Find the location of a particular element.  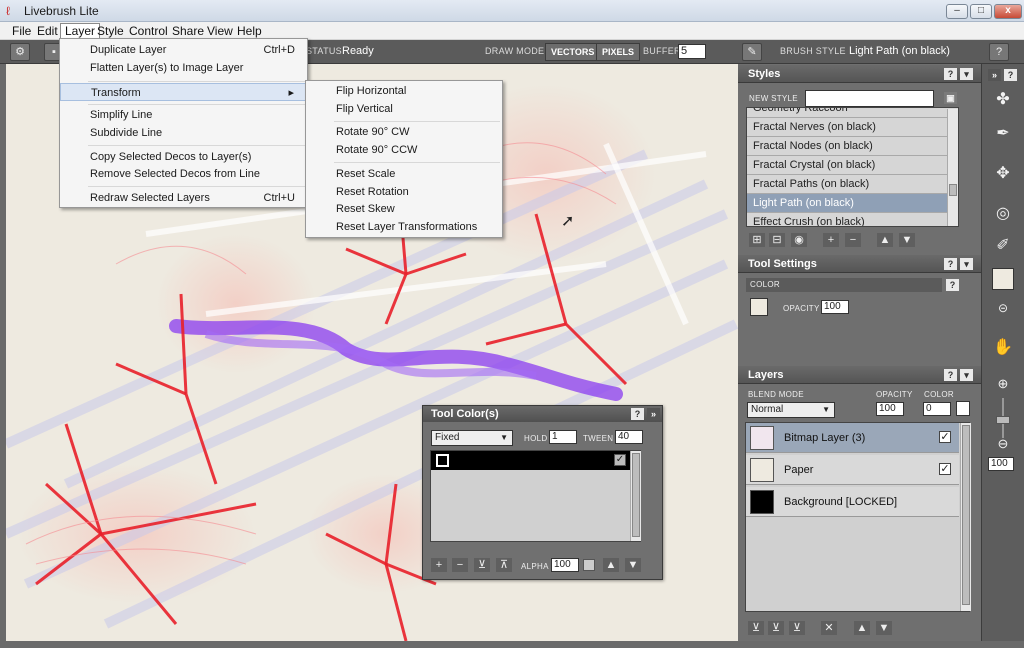

import-layer-icon: ⊻ is located at coordinates (776, 628).